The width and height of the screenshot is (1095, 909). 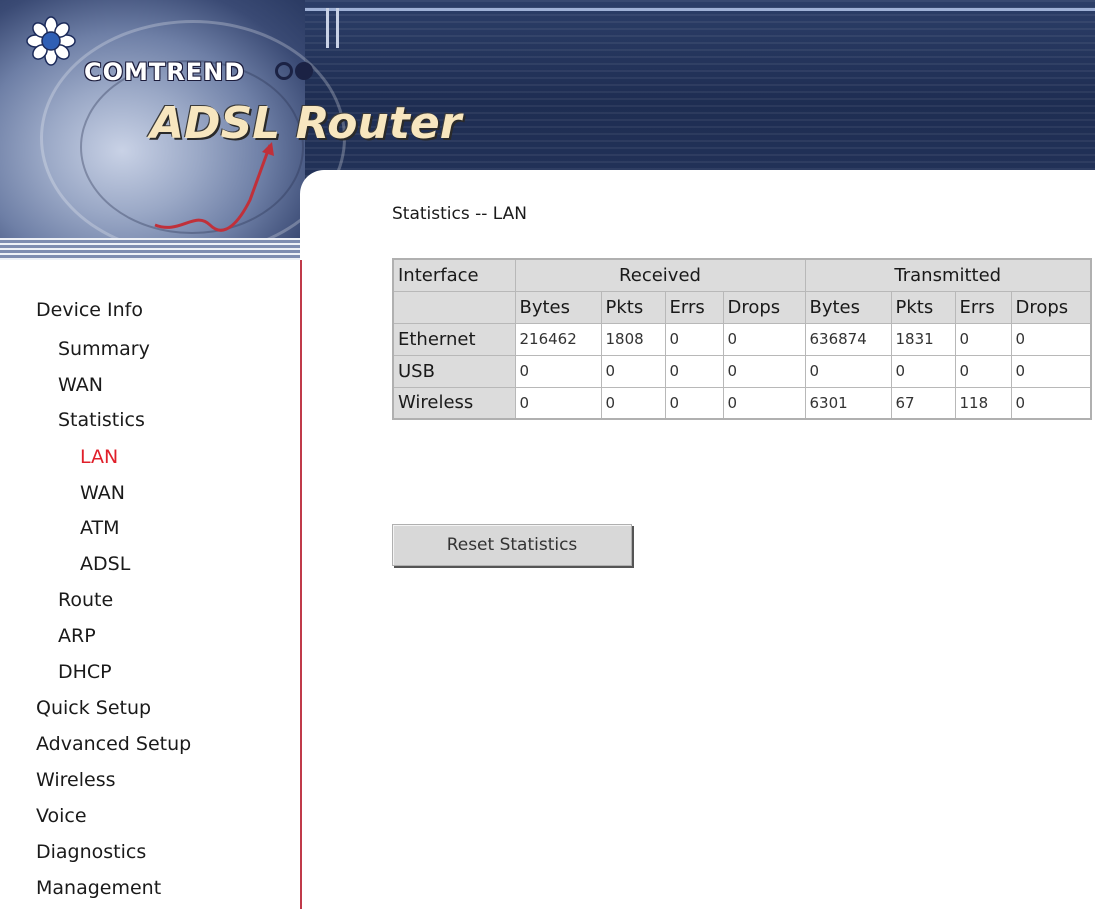 What do you see at coordinates (948, 275) in the screenshot?
I see `transmitted-header: Transmitted` at bounding box center [948, 275].